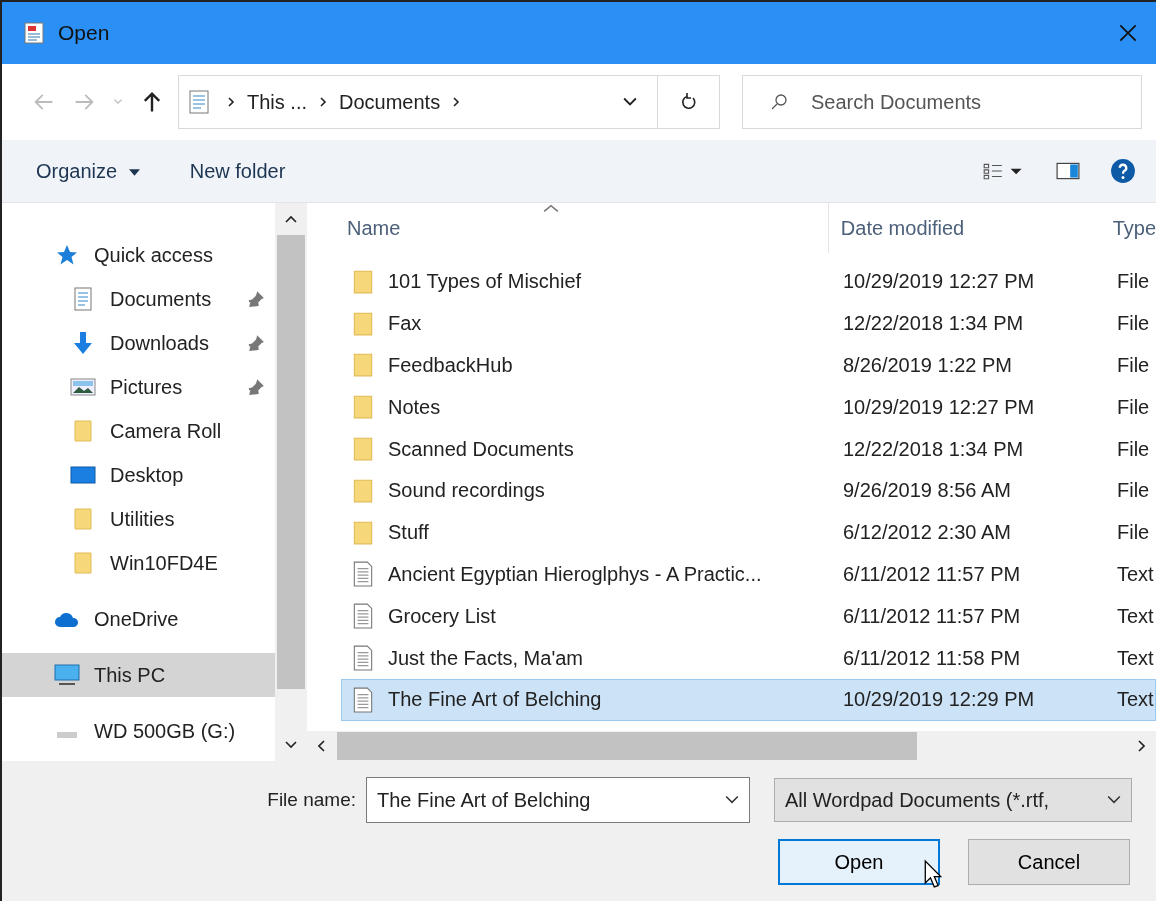 The width and height of the screenshot is (1156, 901). Describe the element at coordinates (138, 431) in the screenshot. I see `sidebar-item: Camera Roll` at that location.